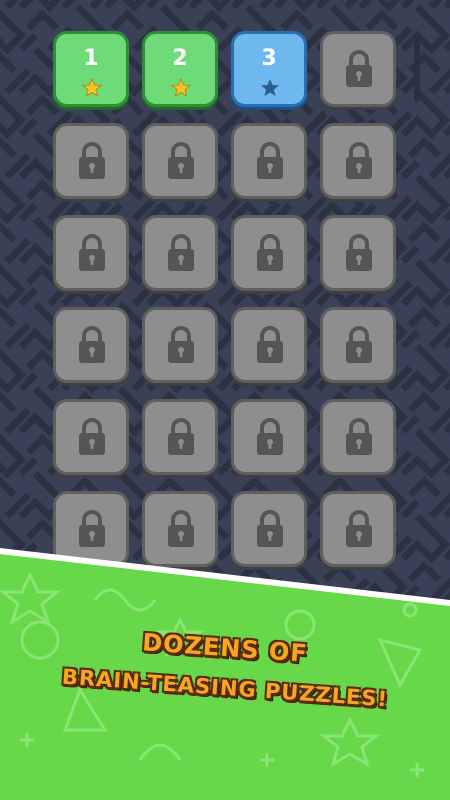 The image size is (450, 800). Describe the element at coordinates (180, 58) in the screenshot. I see `level-number: 2` at that location.